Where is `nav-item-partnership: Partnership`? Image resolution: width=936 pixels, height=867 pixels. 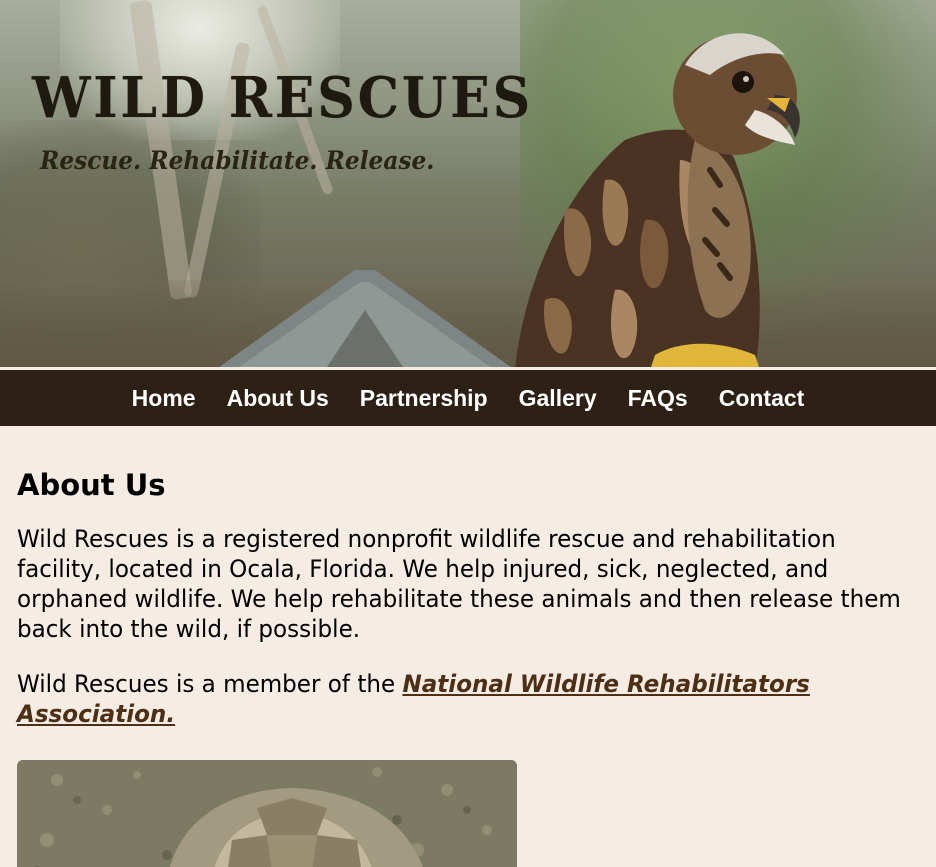
nav-item-partnership: Partnership is located at coordinates (424, 398).